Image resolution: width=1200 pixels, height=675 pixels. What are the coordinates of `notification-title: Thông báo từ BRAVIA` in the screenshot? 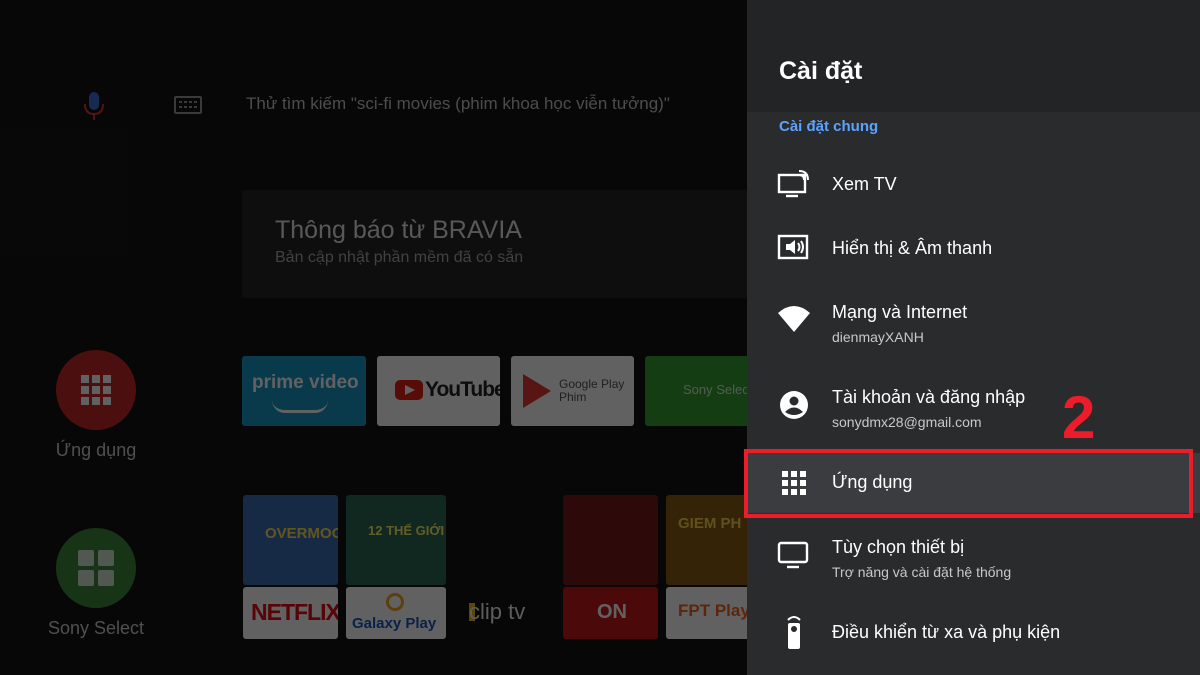 It's located at (398, 230).